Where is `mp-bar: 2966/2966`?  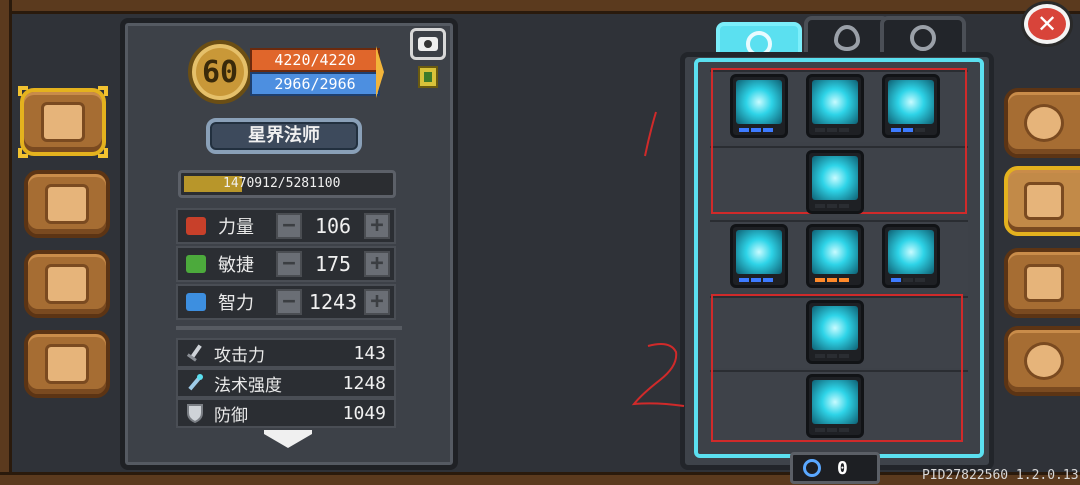
mp-bar: 2966/2966 is located at coordinates (315, 84).